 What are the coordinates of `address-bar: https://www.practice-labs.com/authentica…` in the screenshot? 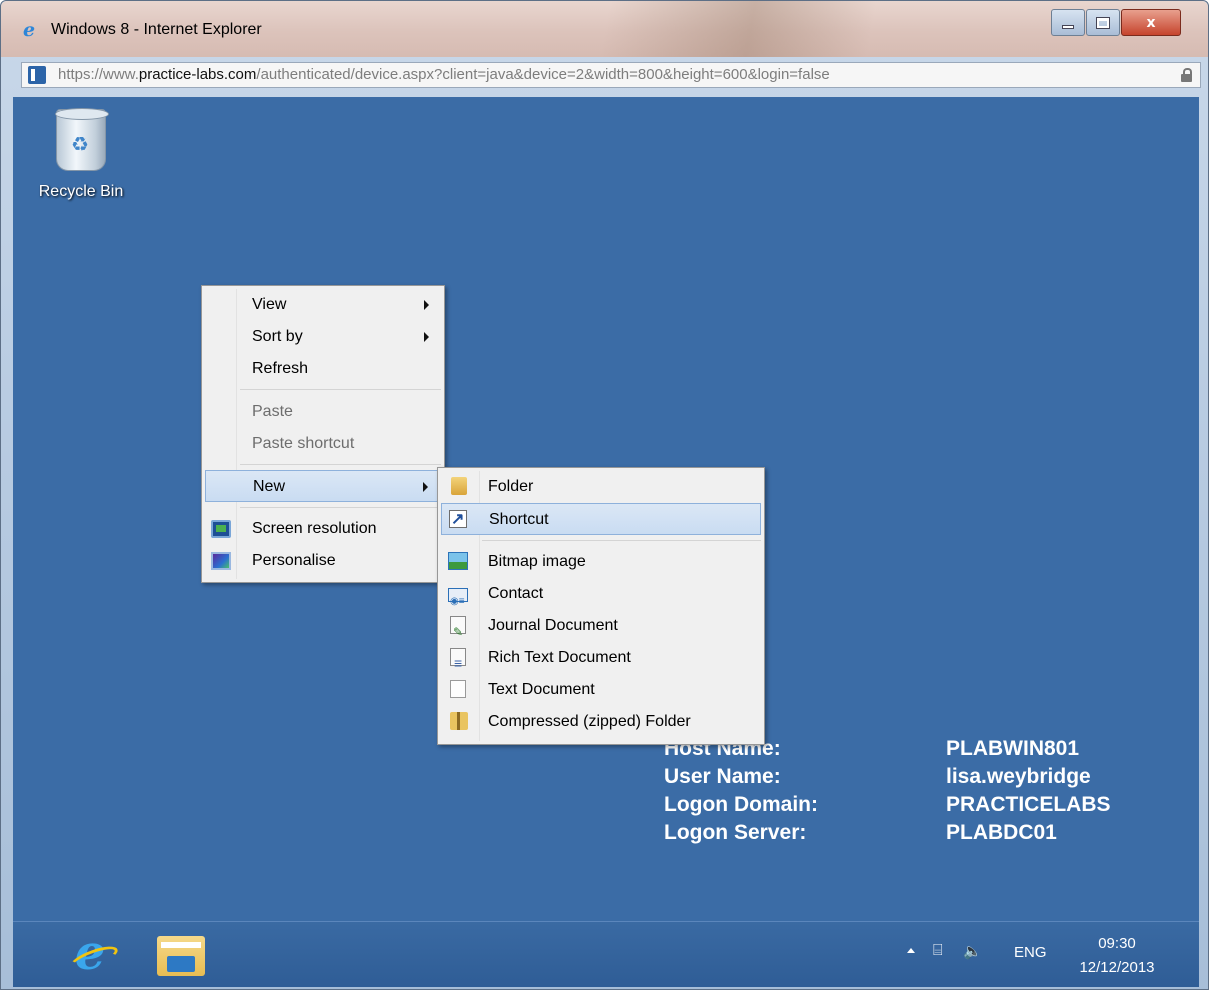 It's located at (611, 75).